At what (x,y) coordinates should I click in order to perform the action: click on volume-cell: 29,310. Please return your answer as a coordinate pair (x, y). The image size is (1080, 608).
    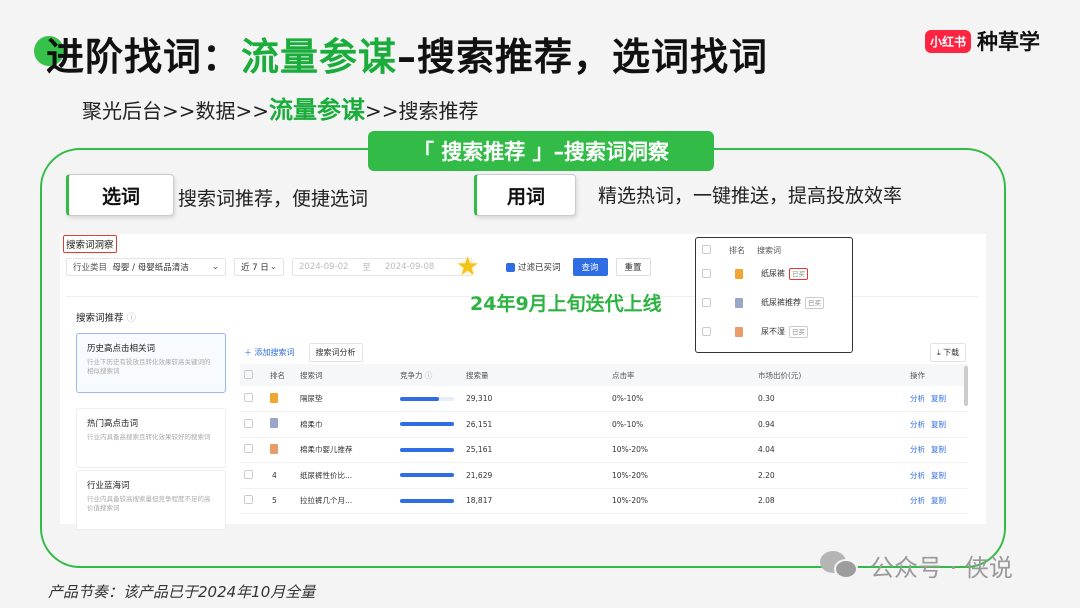
    Looking at the image, I should click on (535, 399).